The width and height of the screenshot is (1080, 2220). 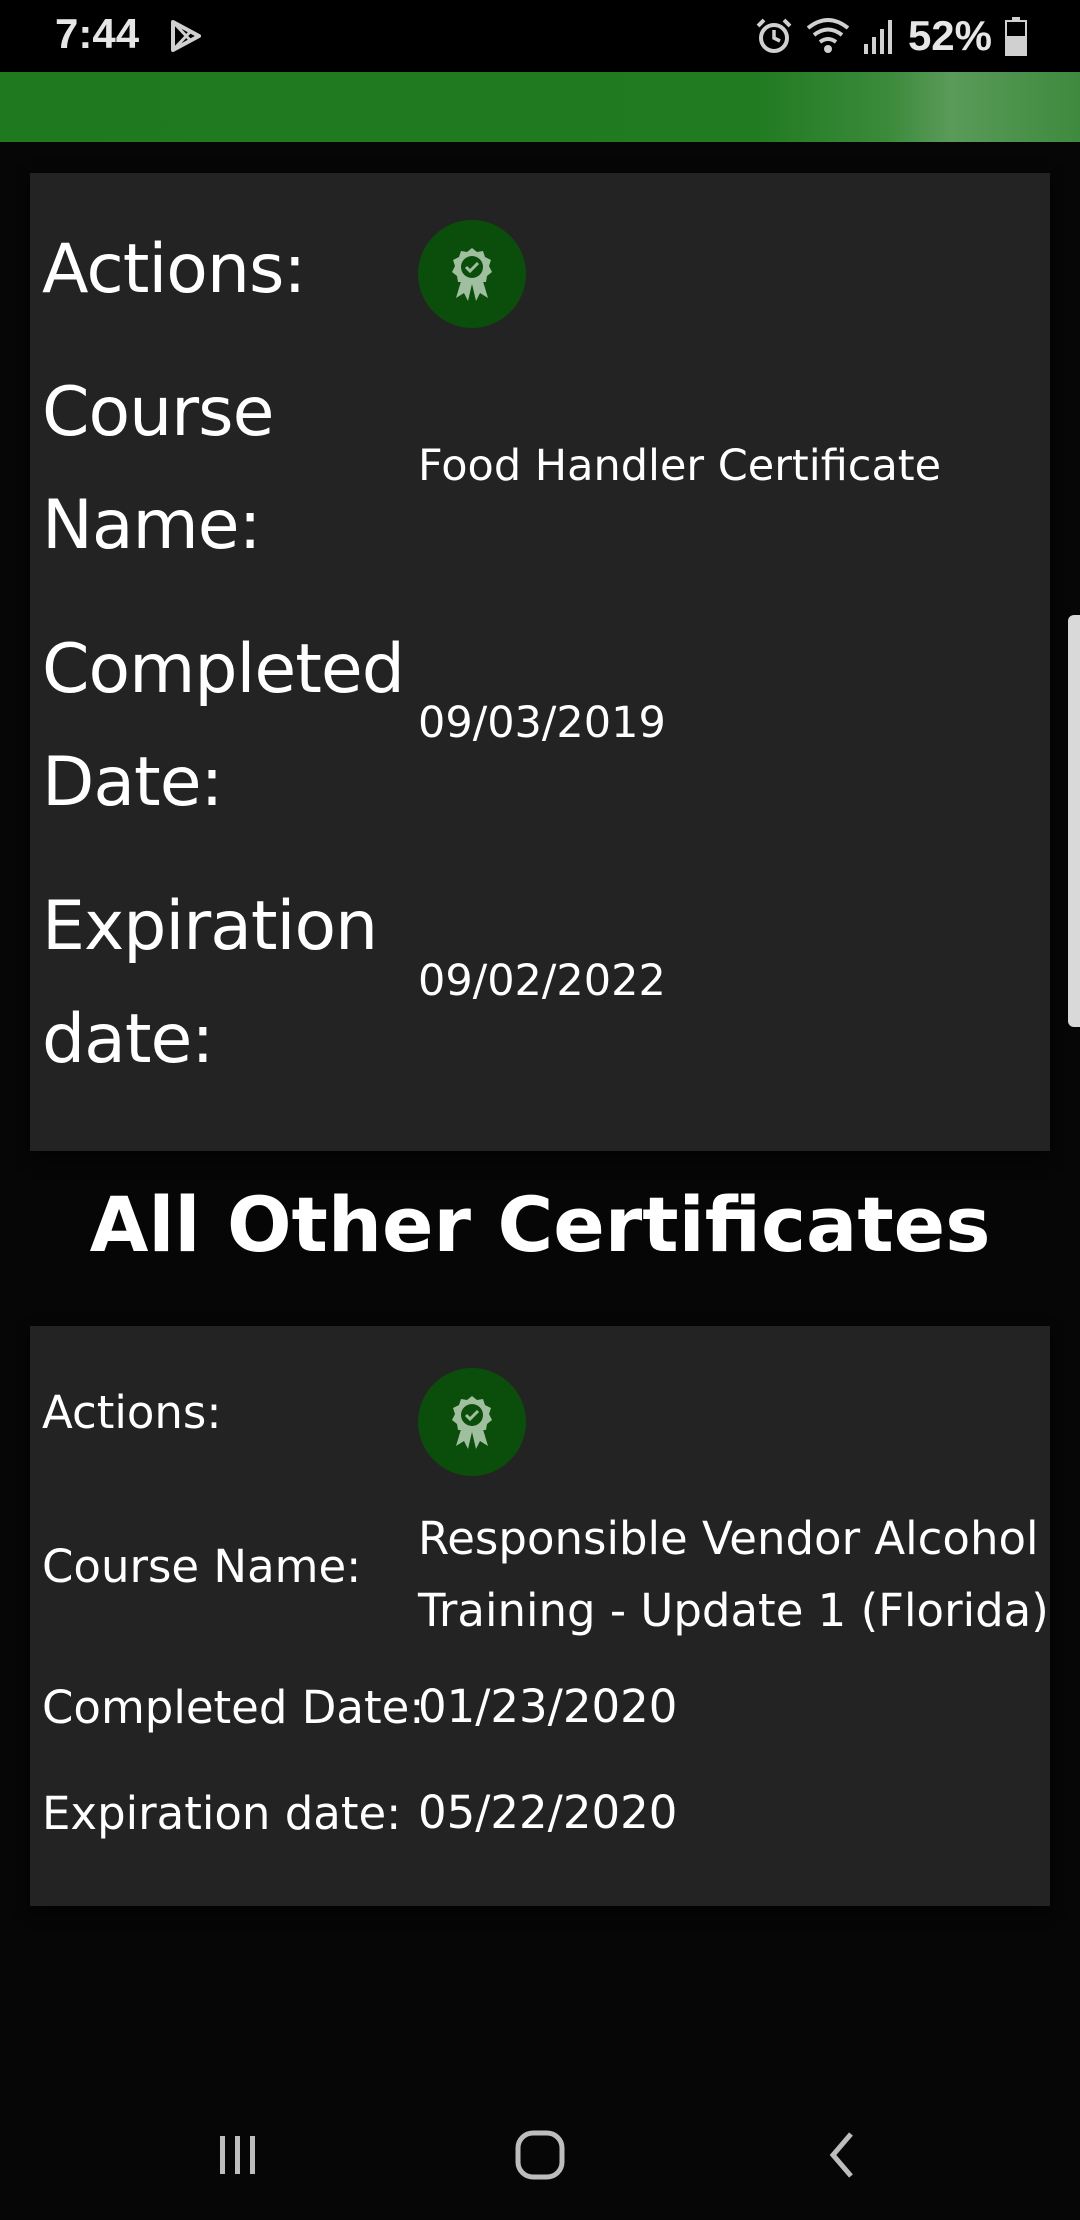 What do you see at coordinates (222, 1813) in the screenshot?
I see `expiration-date-label: Expiration date:` at bounding box center [222, 1813].